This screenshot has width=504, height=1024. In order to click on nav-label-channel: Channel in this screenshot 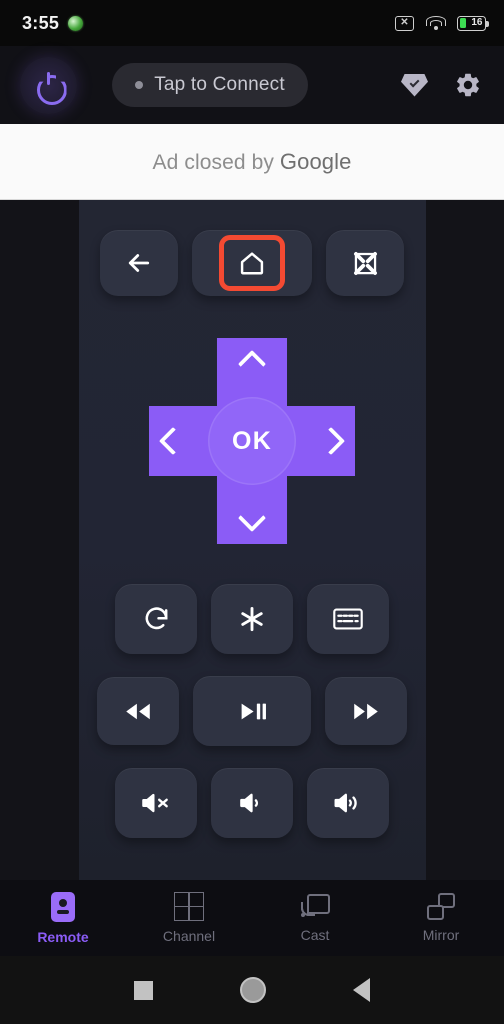, I will do `click(189, 935)`.